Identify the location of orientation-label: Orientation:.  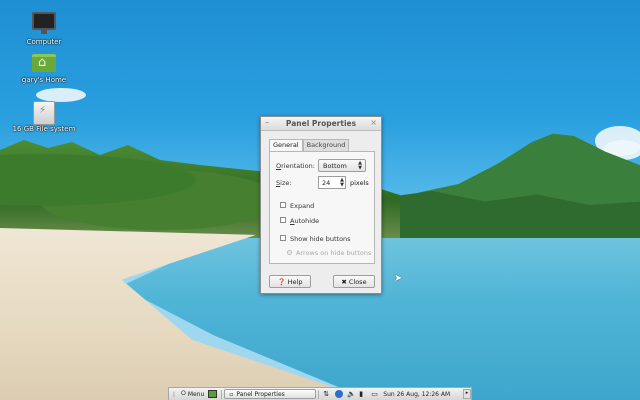
(295, 166).